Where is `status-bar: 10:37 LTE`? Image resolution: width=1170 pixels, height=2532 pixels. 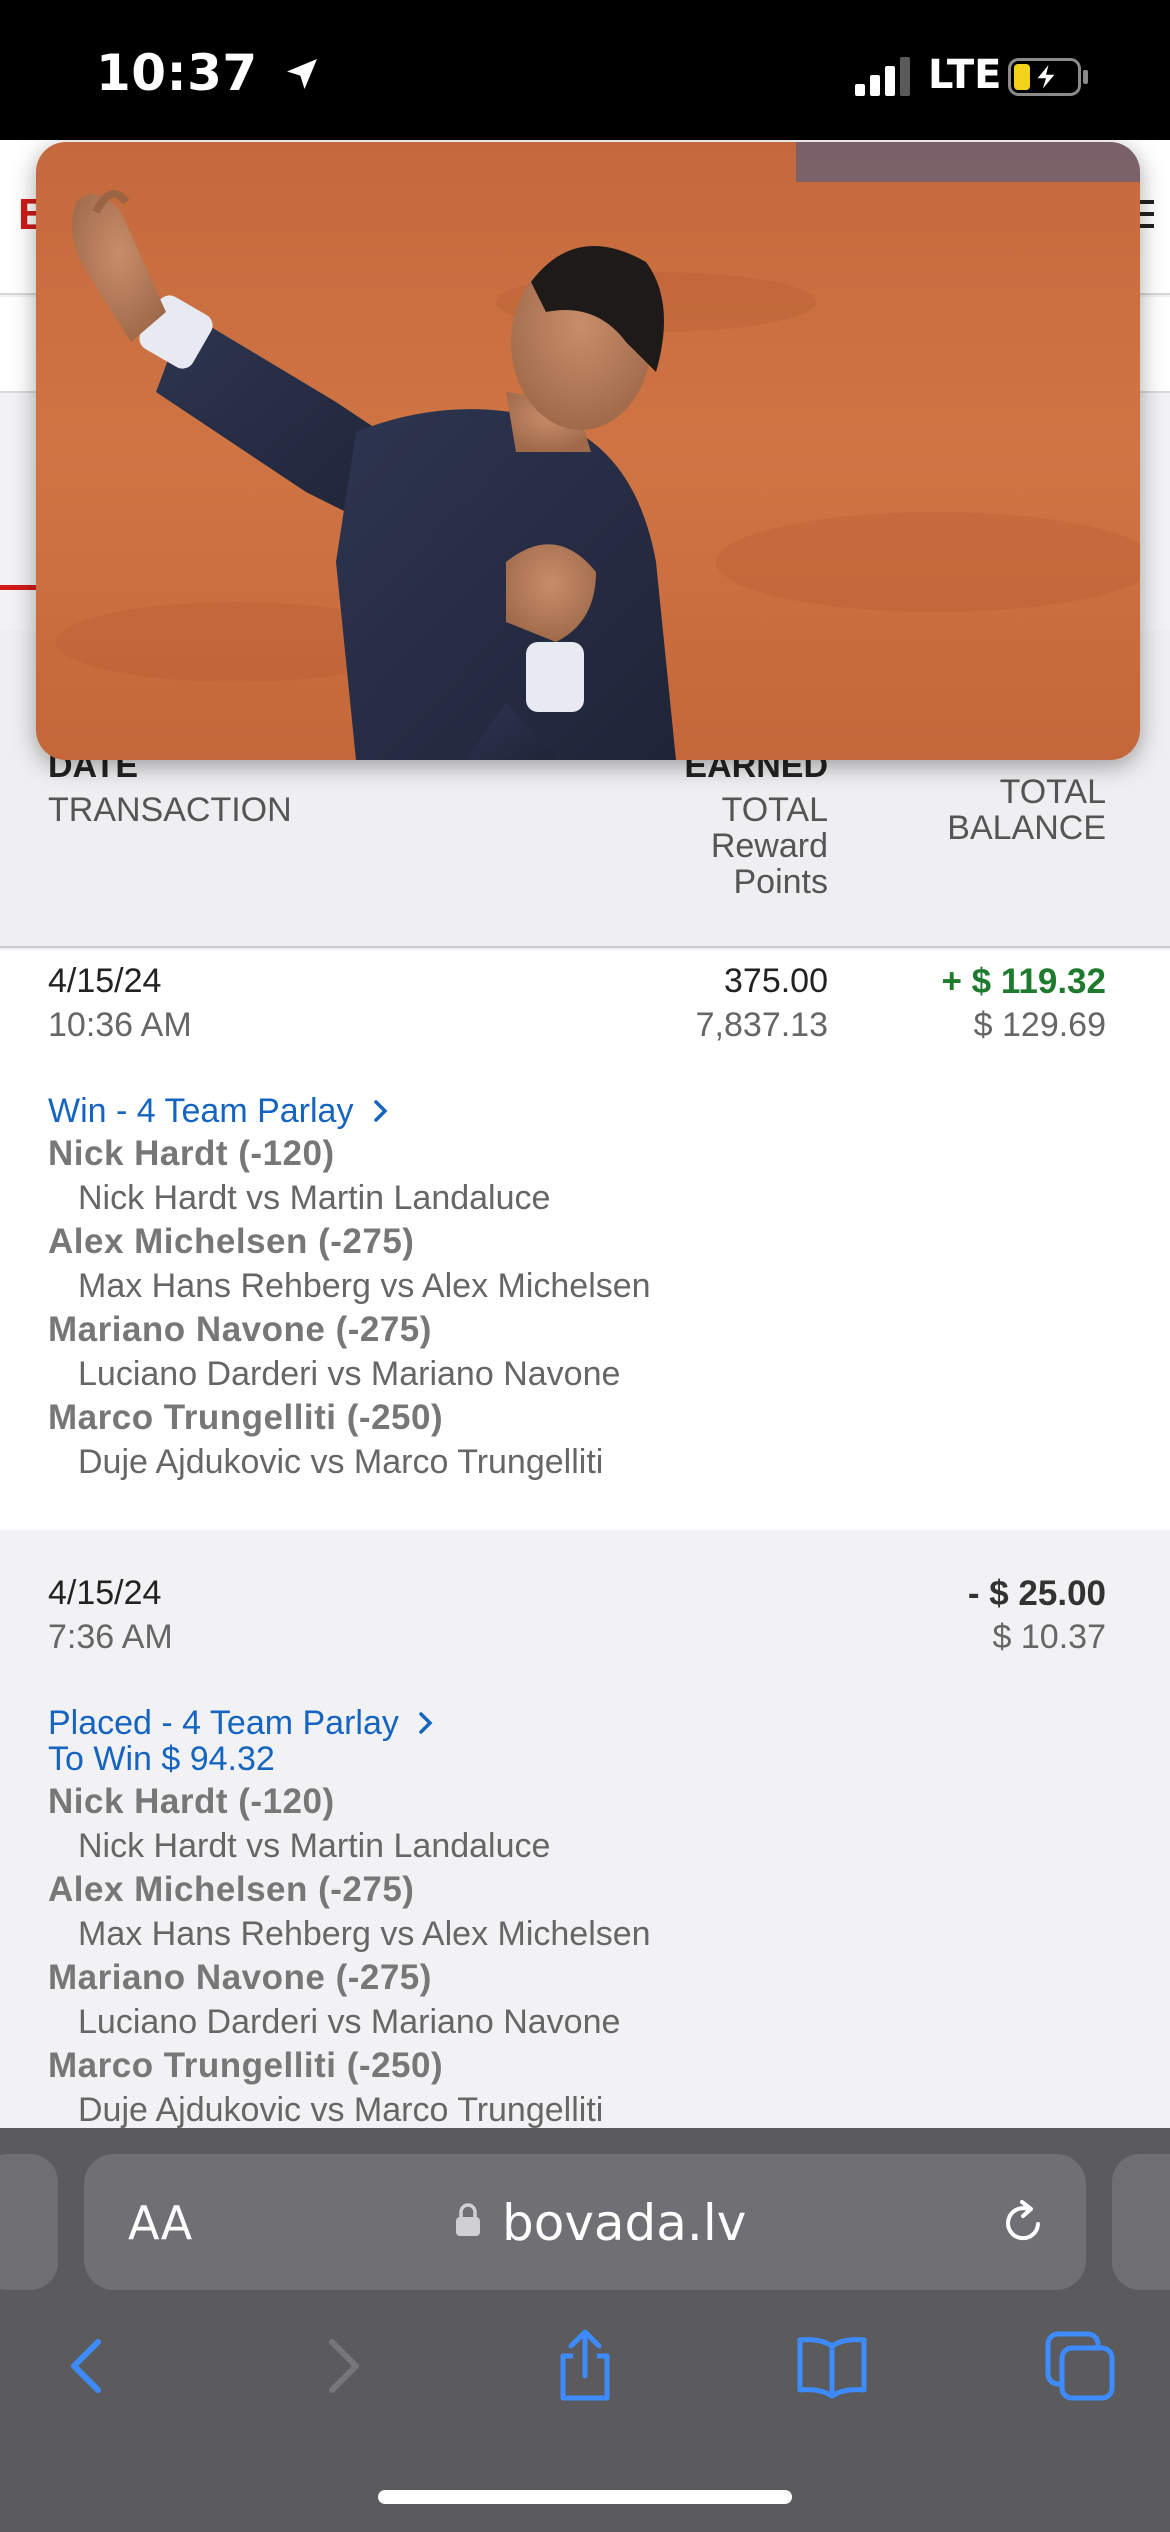 status-bar: 10:37 LTE is located at coordinates (585, 70).